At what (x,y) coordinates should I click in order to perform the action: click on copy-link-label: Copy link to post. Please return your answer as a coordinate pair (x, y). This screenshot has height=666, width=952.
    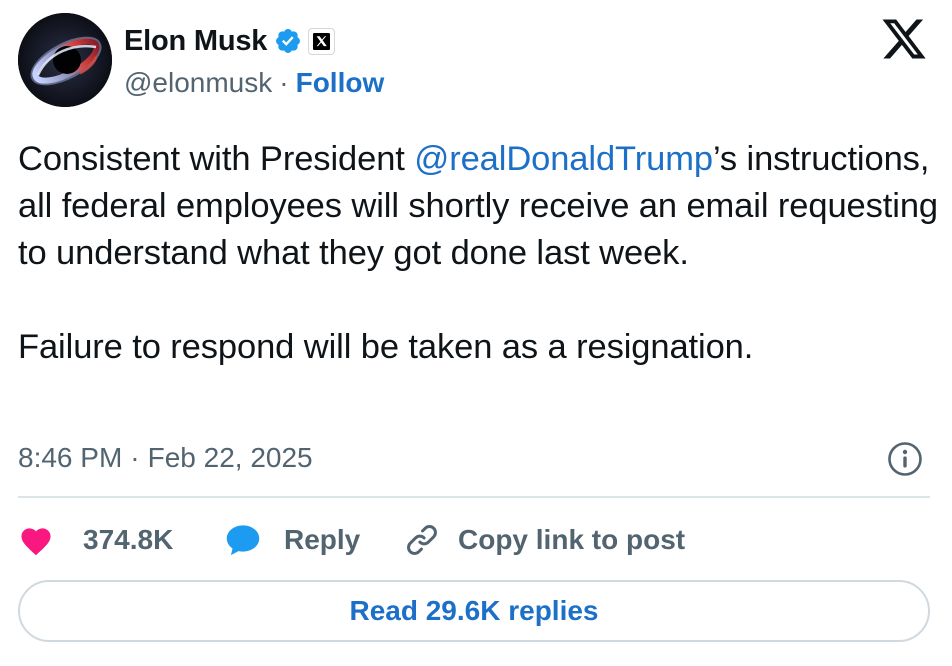
    Looking at the image, I should click on (572, 539).